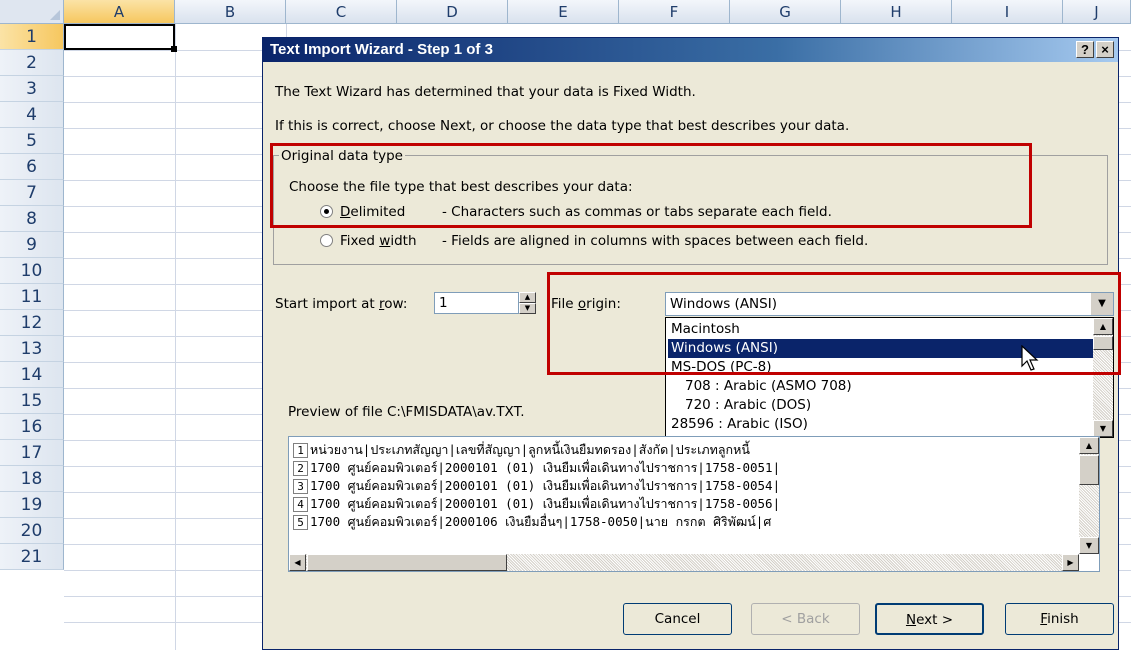 This screenshot has width=1131, height=650. I want to click on dropdown-option: 720 : Arabic (DOS), so click(739, 405).